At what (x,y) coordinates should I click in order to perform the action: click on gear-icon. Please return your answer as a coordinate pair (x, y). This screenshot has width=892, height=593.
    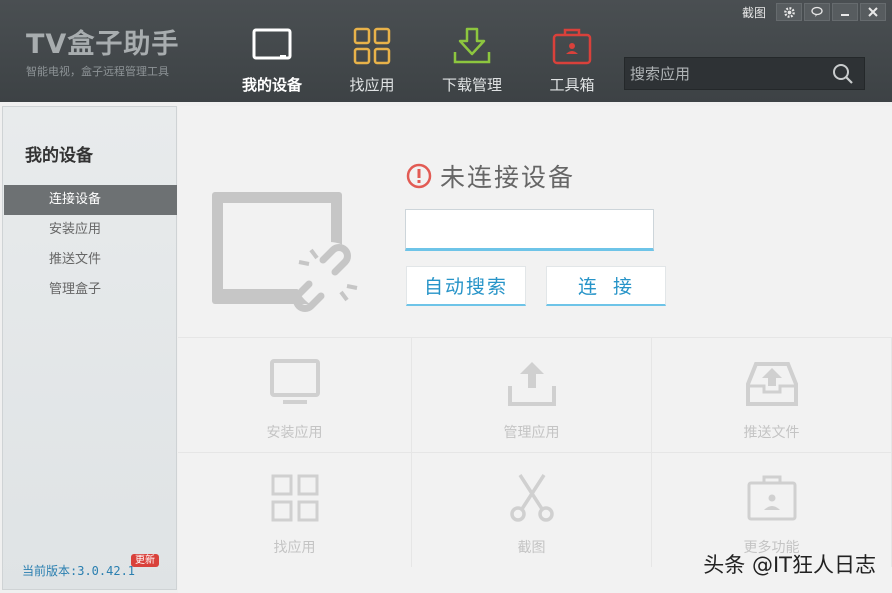
    Looking at the image, I should click on (789, 12).